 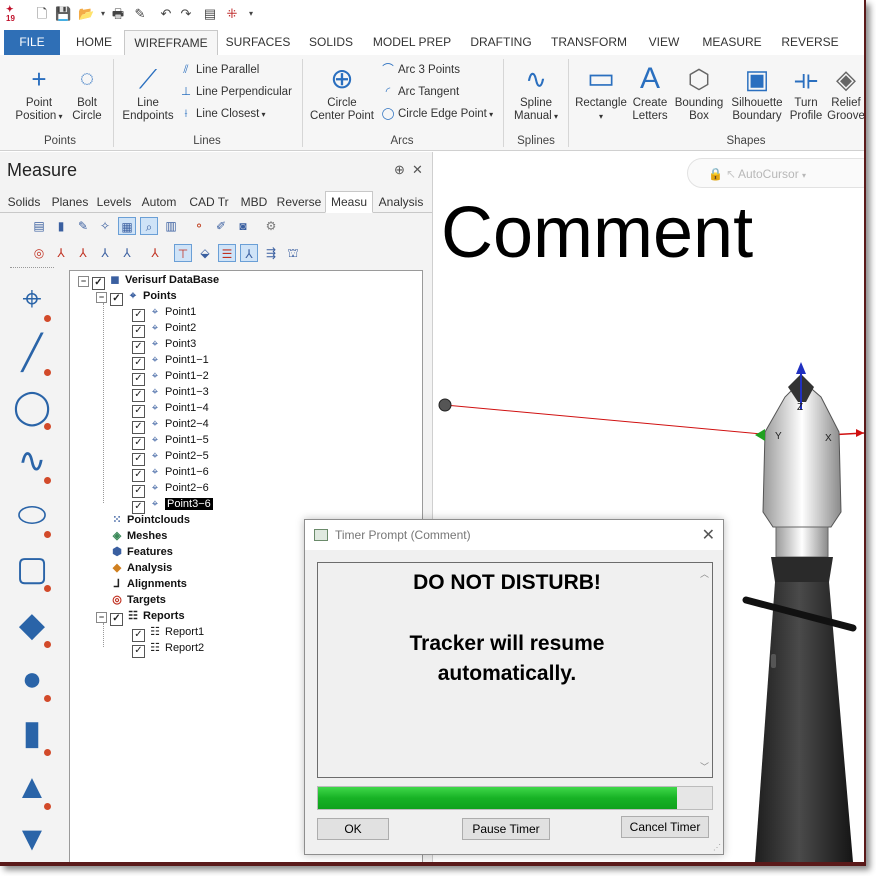 I want to click on tab-surfaces: SURFACES, so click(x=258, y=42).